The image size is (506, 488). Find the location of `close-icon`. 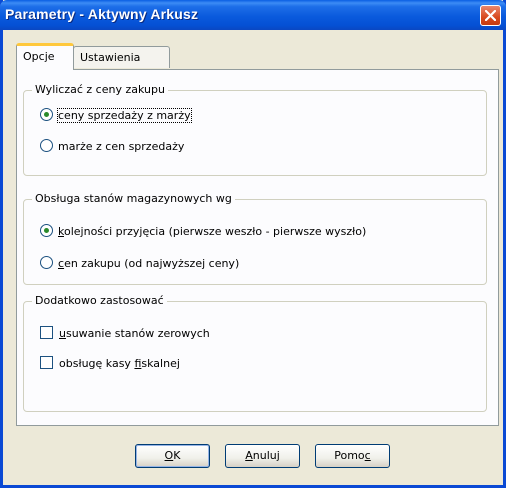

close-icon is located at coordinates (490, 15).